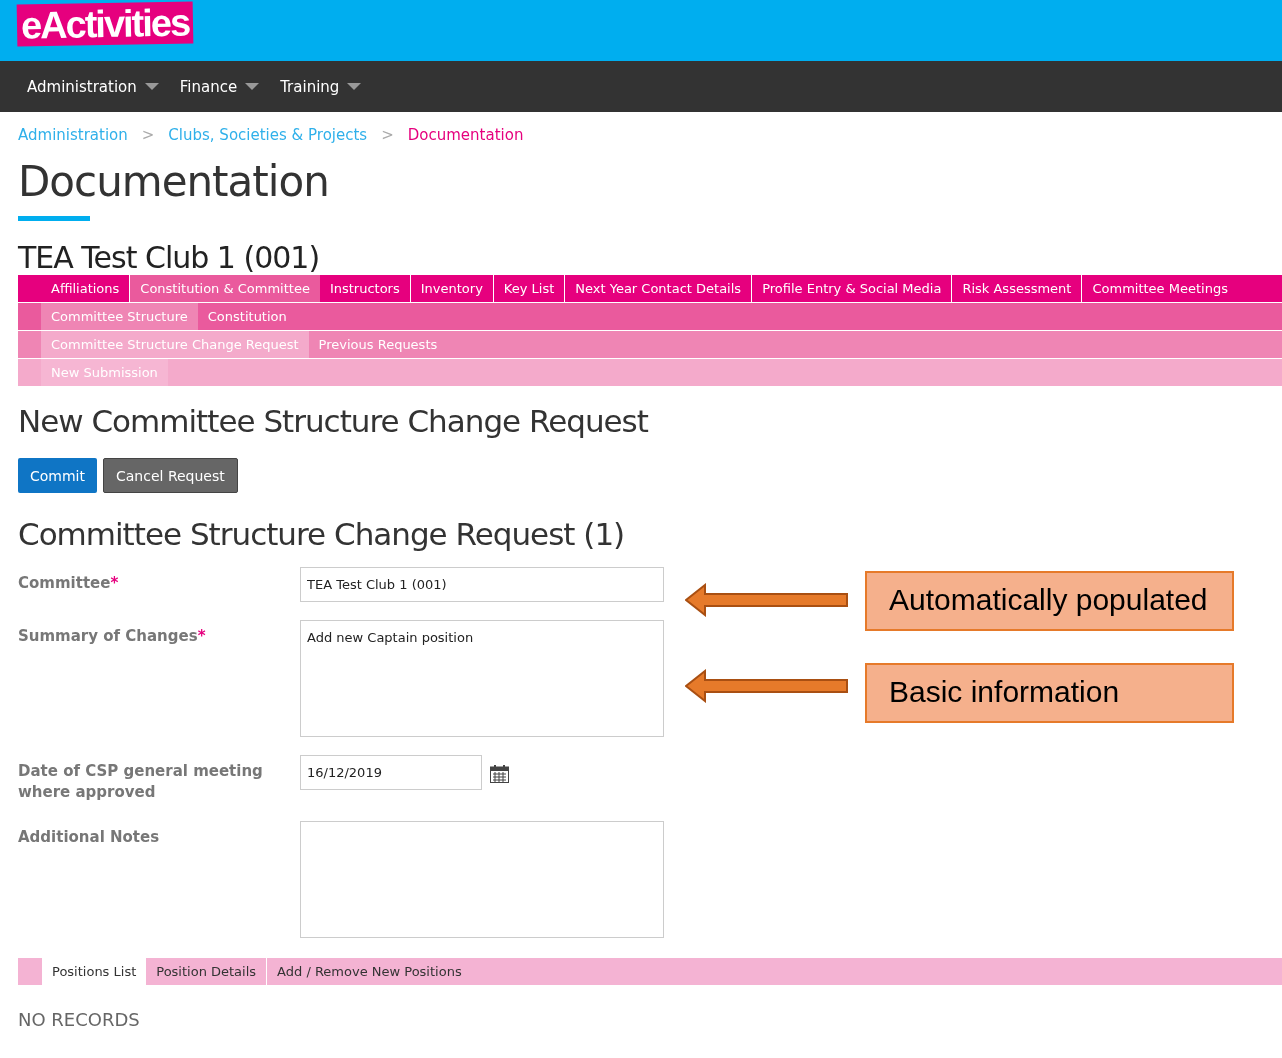 This screenshot has width=1282, height=1058. What do you see at coordinates (141, 782) in the screenshot?
I see `field-label: Date of CSP general meeting where approved` at bounding box center [141, 782].